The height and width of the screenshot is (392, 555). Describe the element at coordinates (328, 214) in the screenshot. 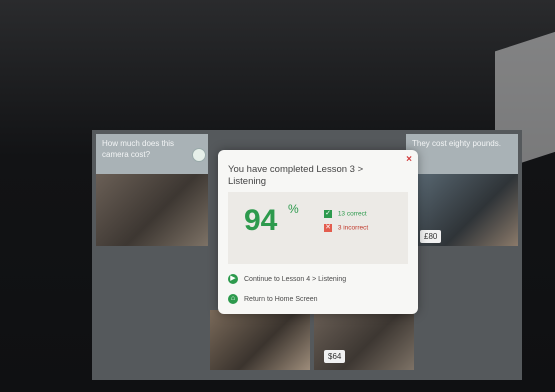

I see `check-icon: ✓` at that location.